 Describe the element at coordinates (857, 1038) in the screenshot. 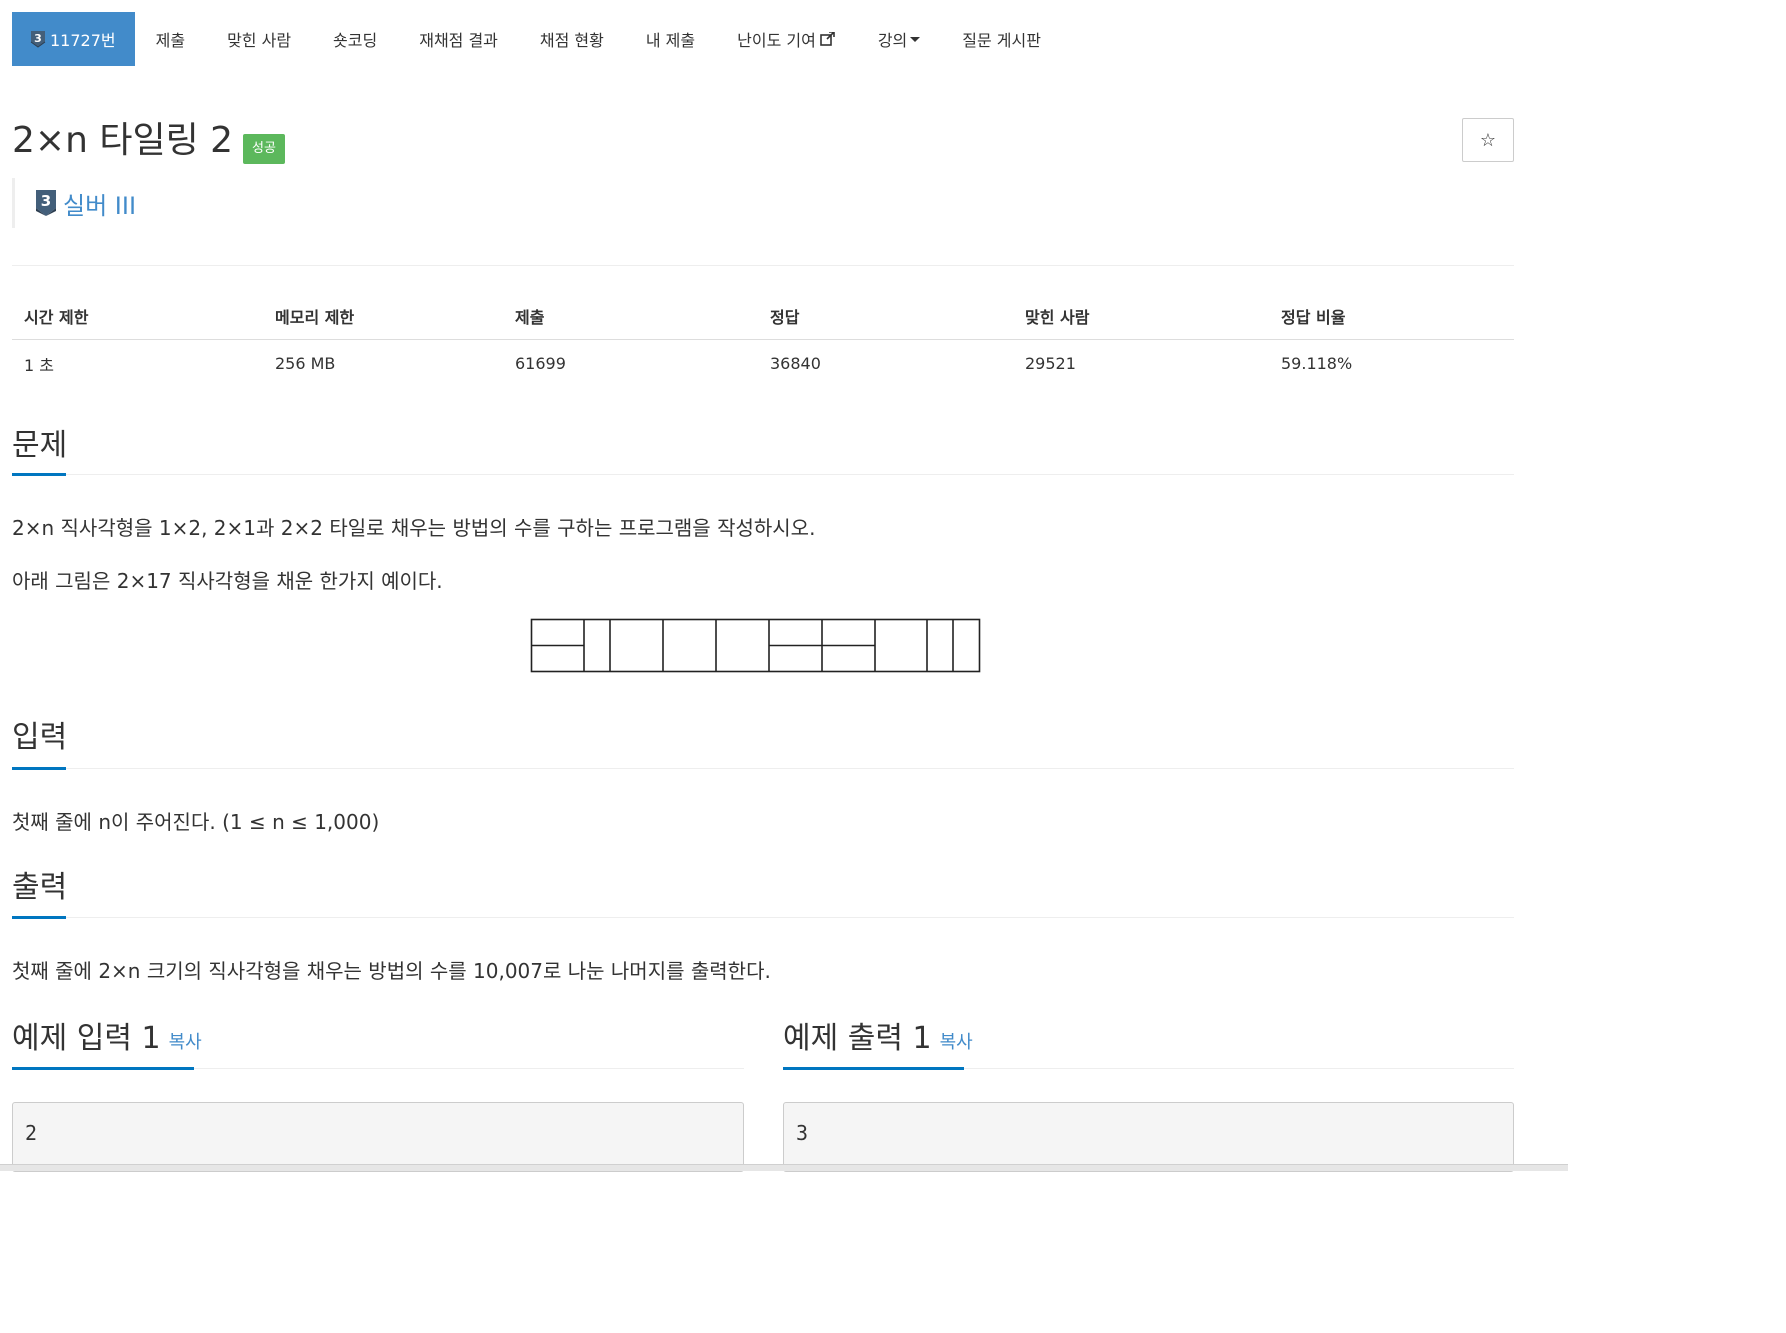

I see `sample-output-title: 예제 출력 1` at that location.